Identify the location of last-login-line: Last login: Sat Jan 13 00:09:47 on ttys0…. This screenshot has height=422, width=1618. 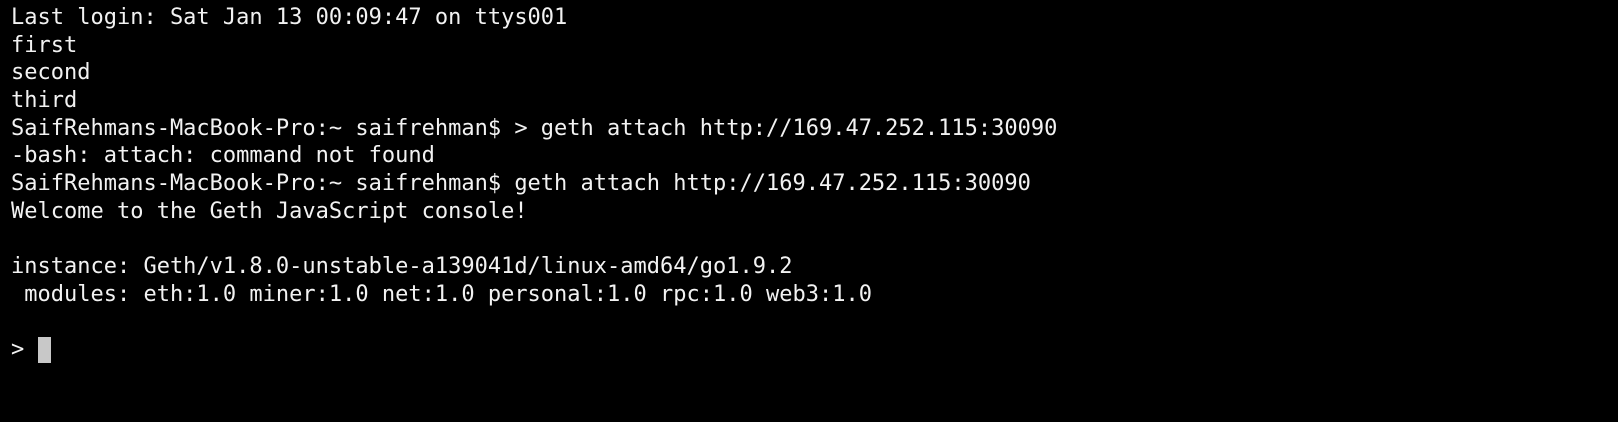
(289, 17).